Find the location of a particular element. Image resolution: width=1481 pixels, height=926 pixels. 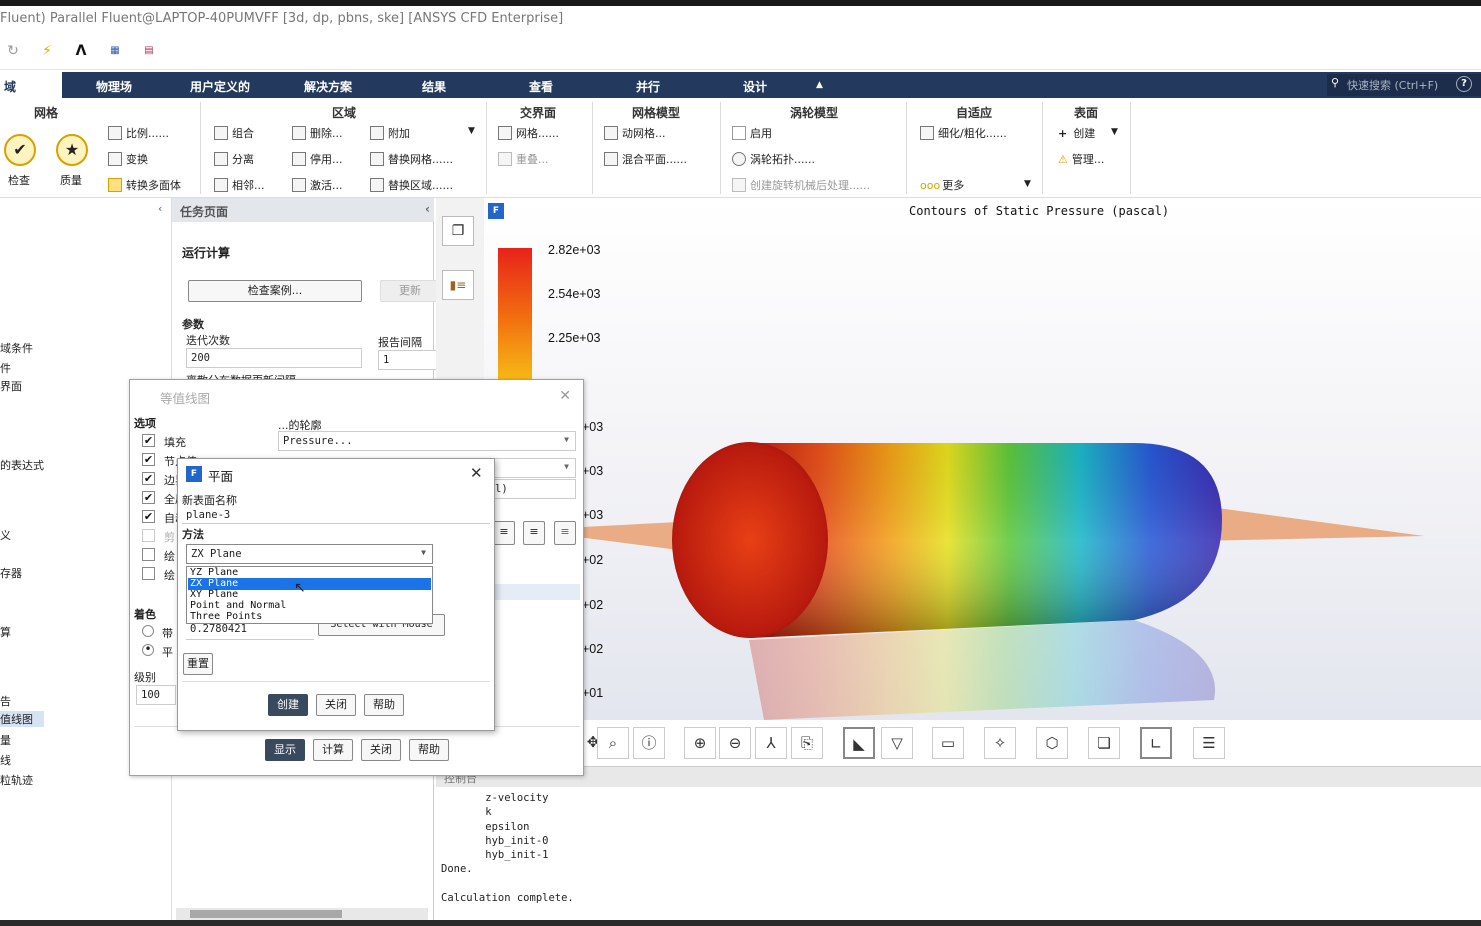

append-dropdown-icon: ▼ is located at coordinates (471, 131).